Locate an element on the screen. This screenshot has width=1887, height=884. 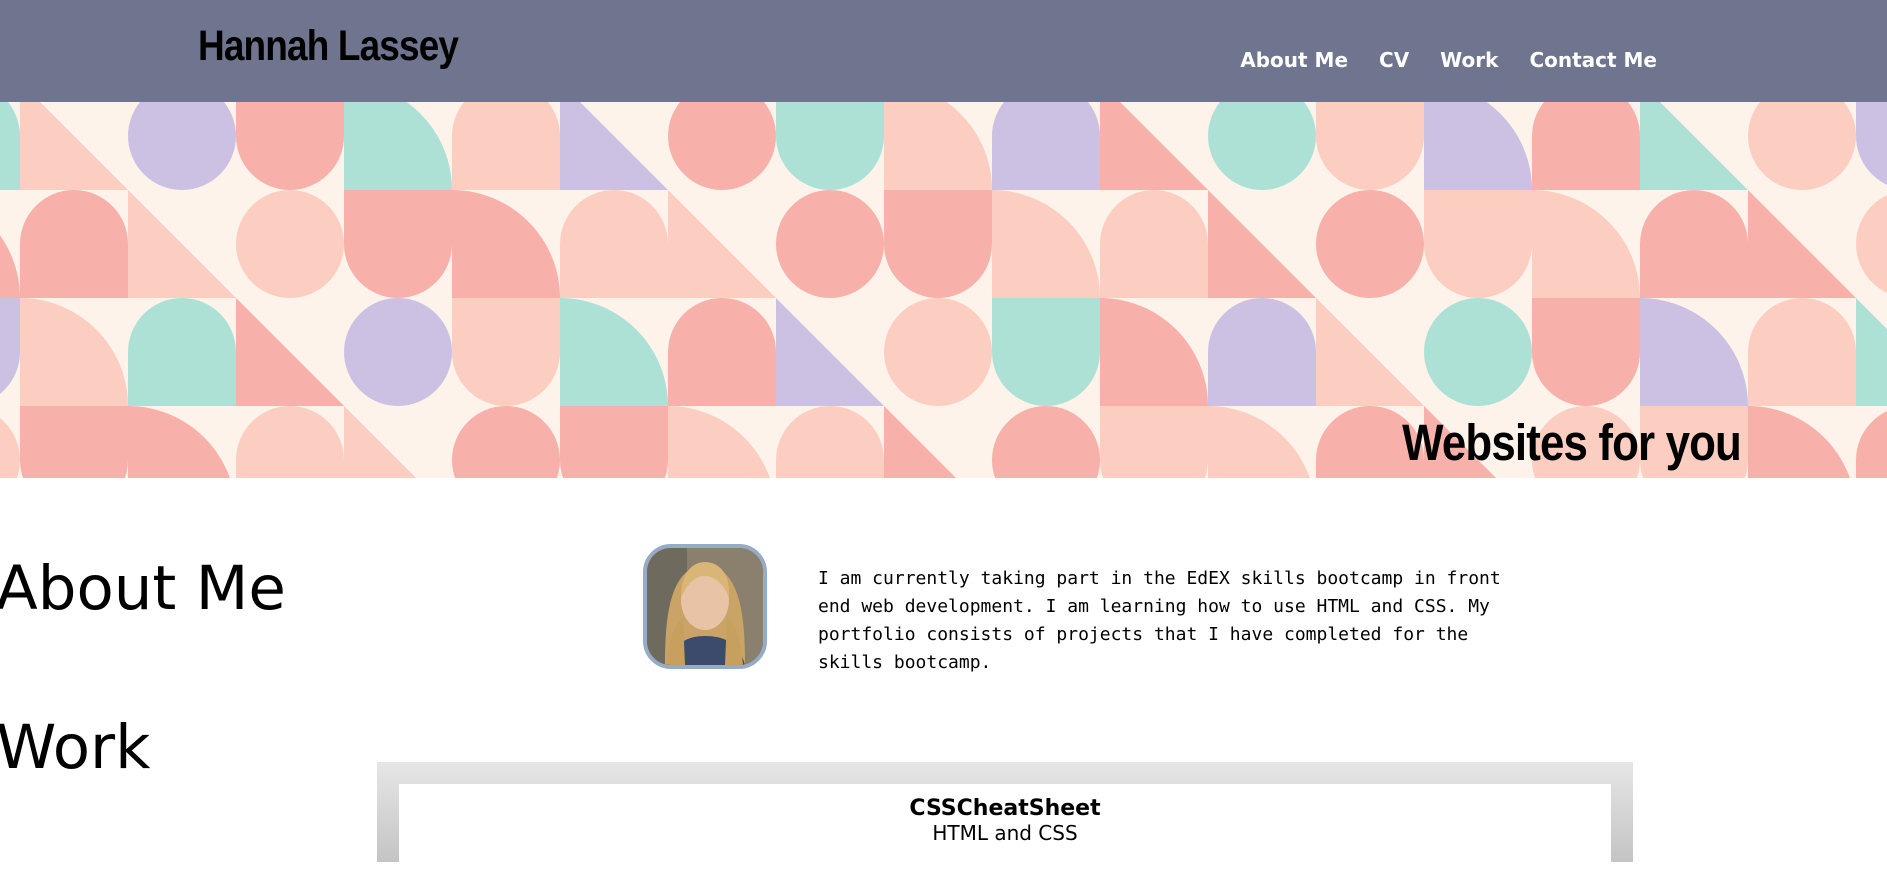
nav-link-contact-me: Contact Me is located at coordinates (1593, 60).